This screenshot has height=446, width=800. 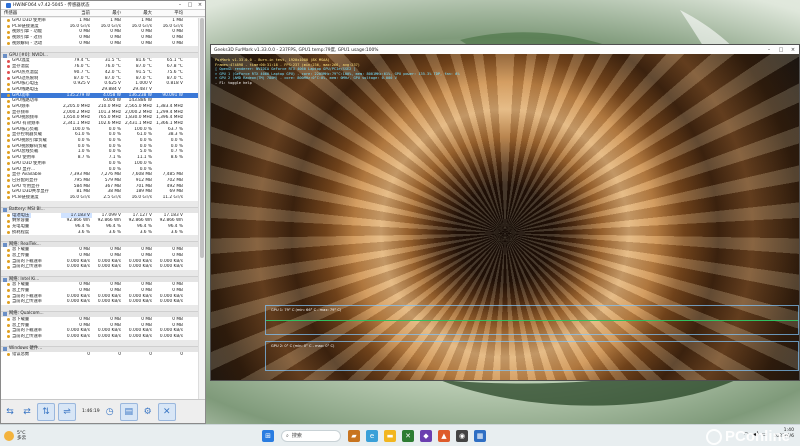 What do you see at coordinates (138, 13) in the screenshot?
I see `col-max: 最大` at bounding box center [138, 13].